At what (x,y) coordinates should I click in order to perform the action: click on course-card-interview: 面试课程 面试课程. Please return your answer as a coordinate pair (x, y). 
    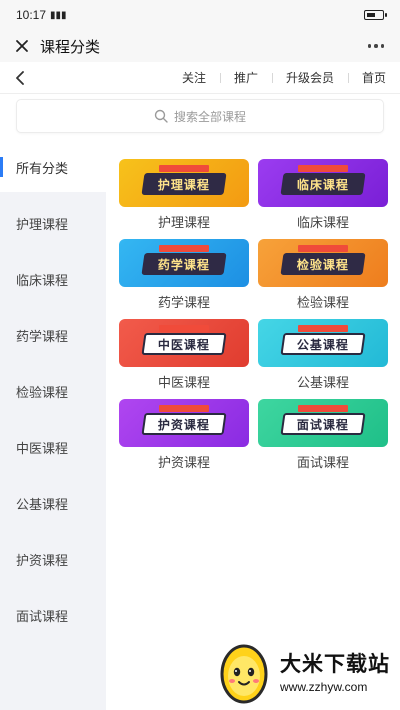
    Looking at the image, I should click on (323, 436).